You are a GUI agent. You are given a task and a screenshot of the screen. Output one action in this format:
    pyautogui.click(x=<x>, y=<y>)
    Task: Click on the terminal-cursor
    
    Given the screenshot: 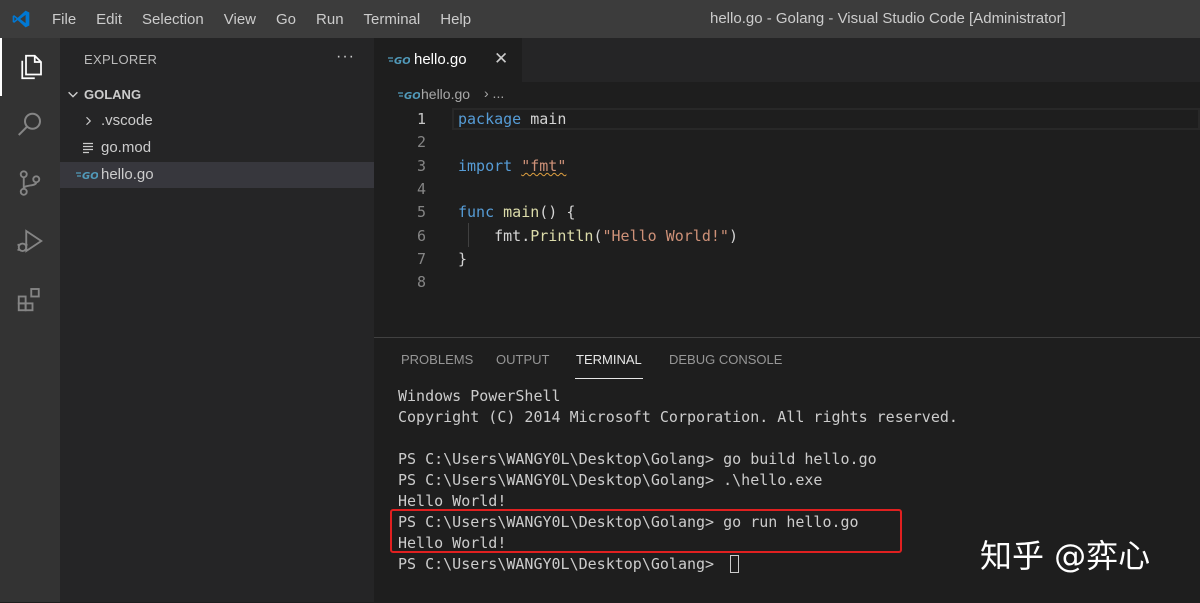 What is the action you would take?
    pyautogui.click(x=734, y=564)
    